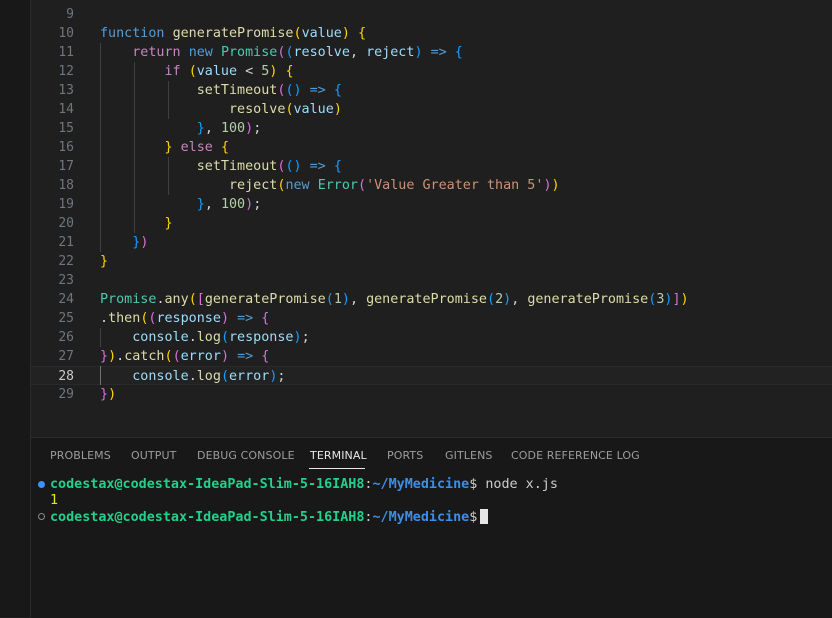  I want to click on line-number: 12, so click(66, 71).